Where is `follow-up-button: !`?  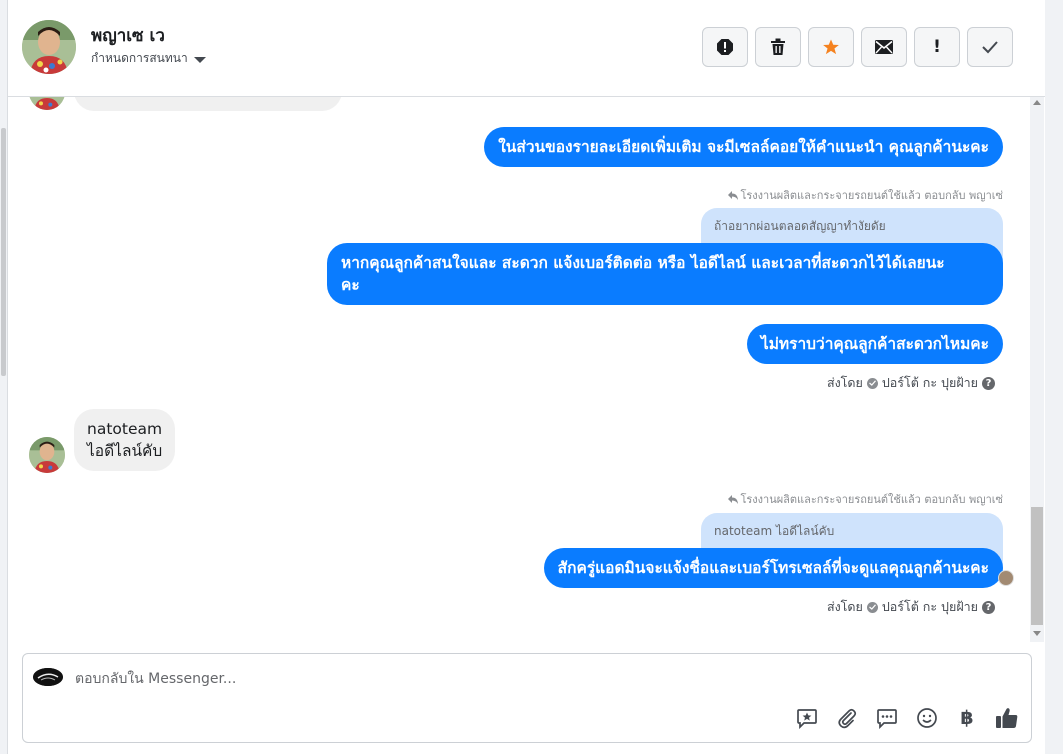 follow-up-button: ! is located at coordinates (937, 47).